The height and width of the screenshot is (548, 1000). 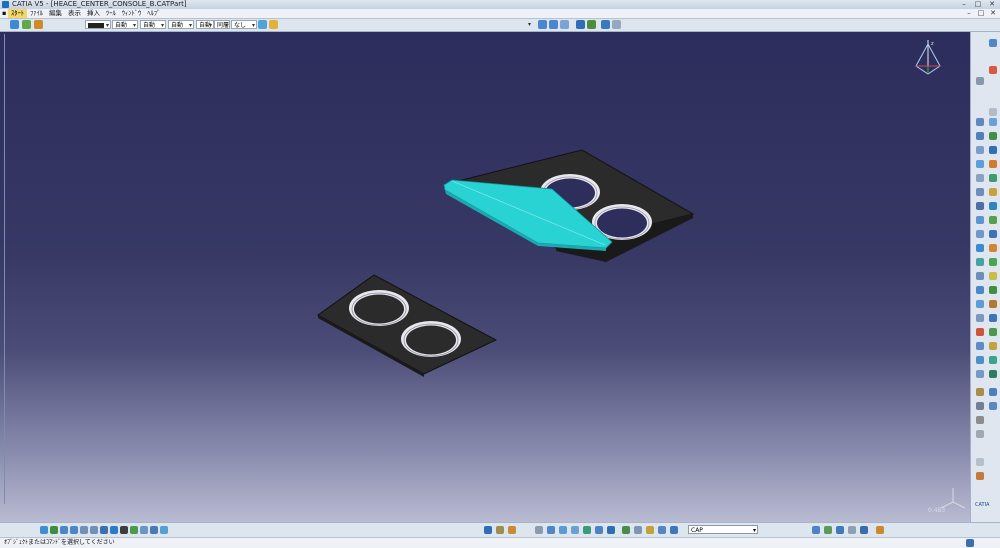 I want to click on knowledge-icon, so click(x=38, y=24).